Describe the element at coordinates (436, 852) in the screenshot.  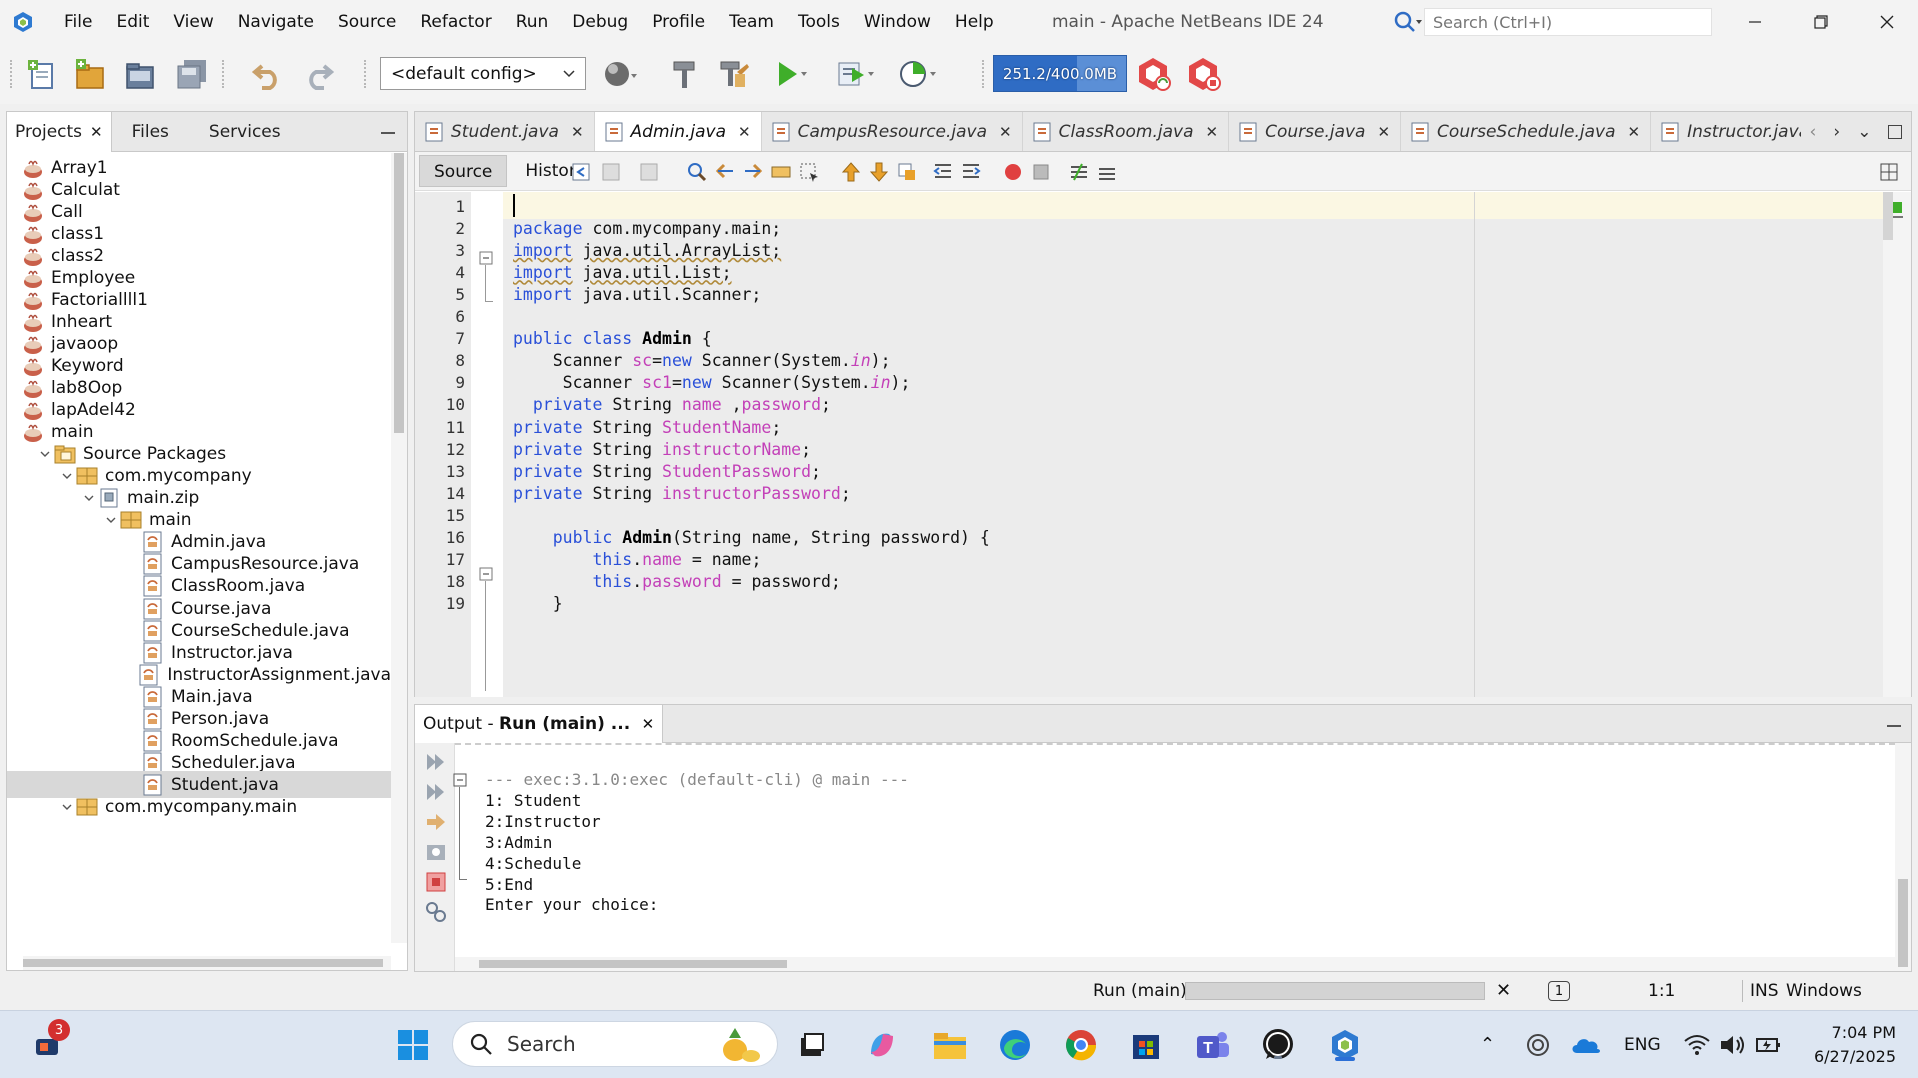
I see `settings-icon` at that location.